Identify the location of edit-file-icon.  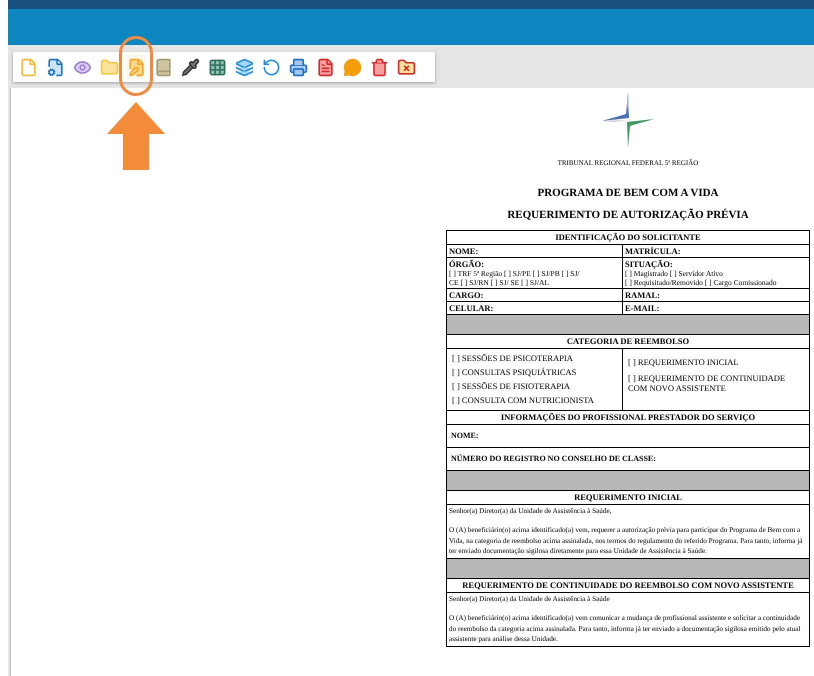
(136, 67).